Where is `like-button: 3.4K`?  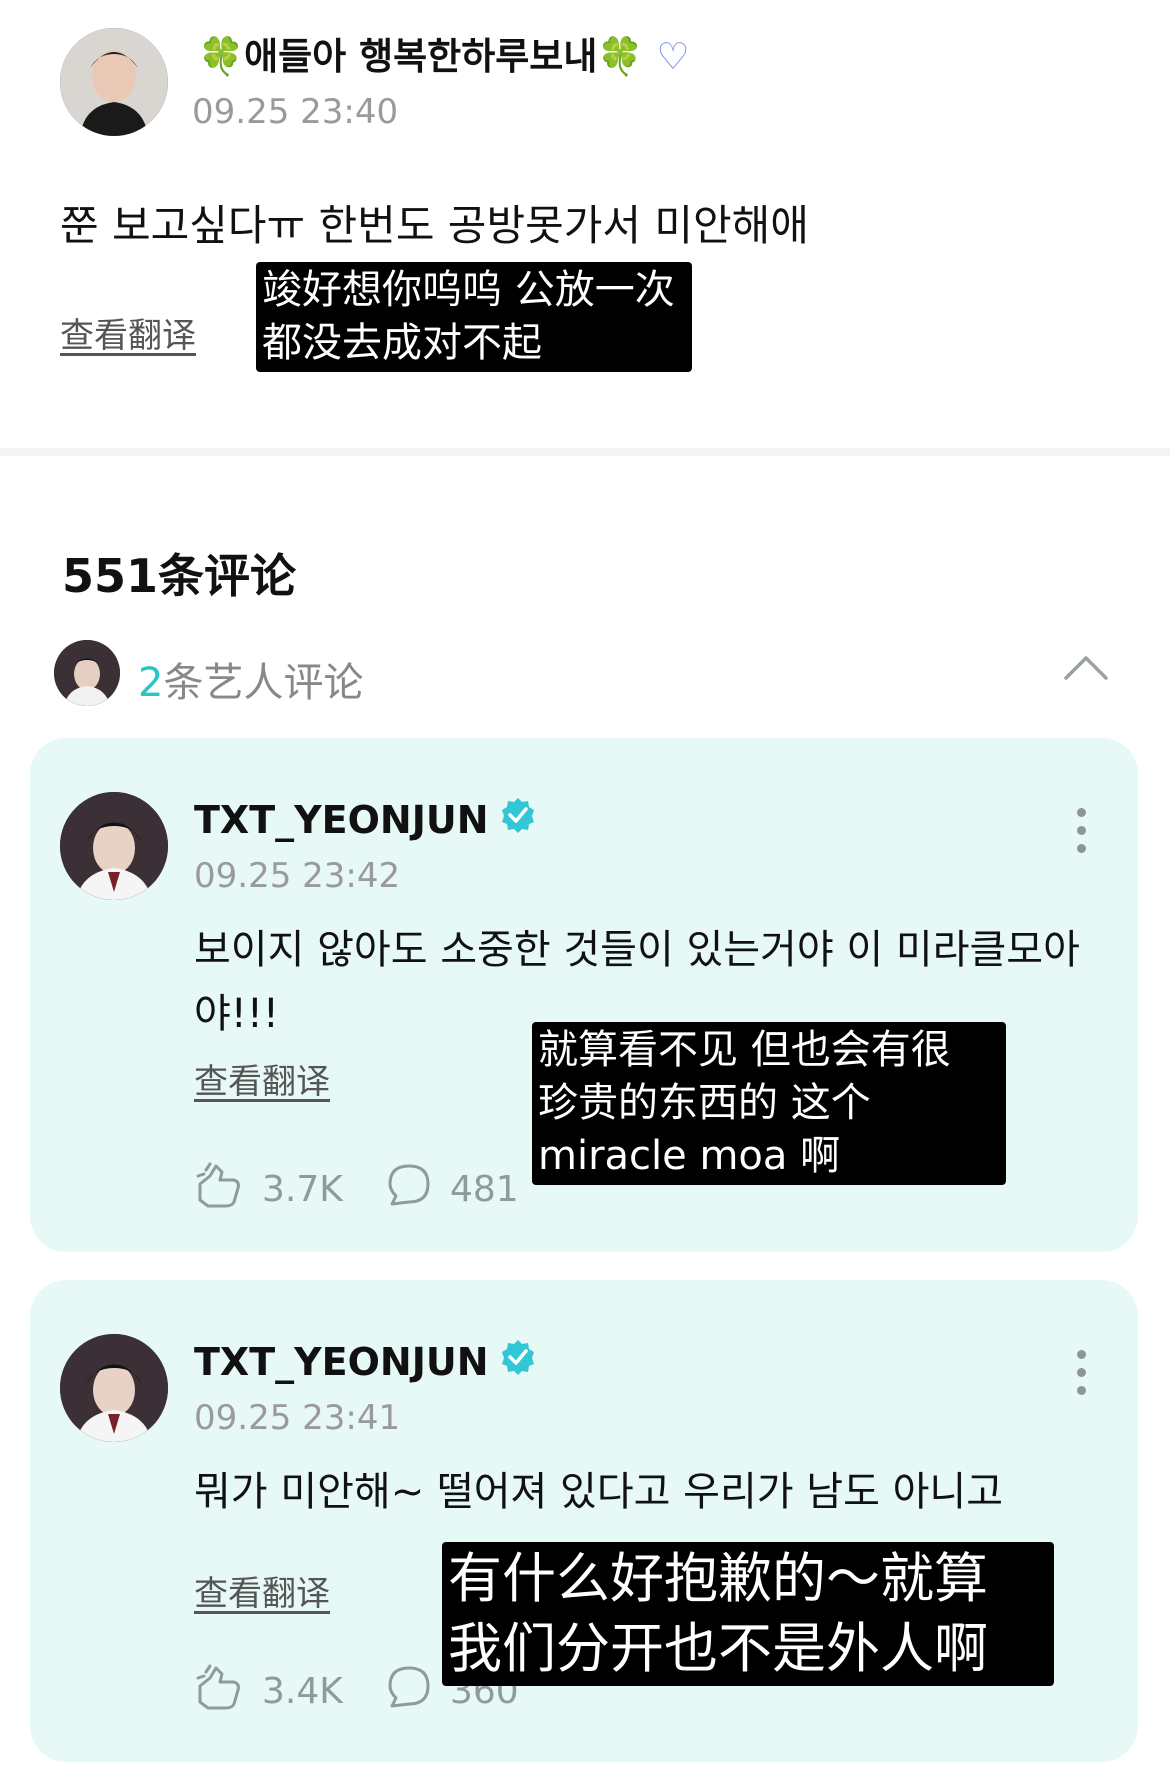
like-button: 3.4K is located at coordinates (268, 1691).